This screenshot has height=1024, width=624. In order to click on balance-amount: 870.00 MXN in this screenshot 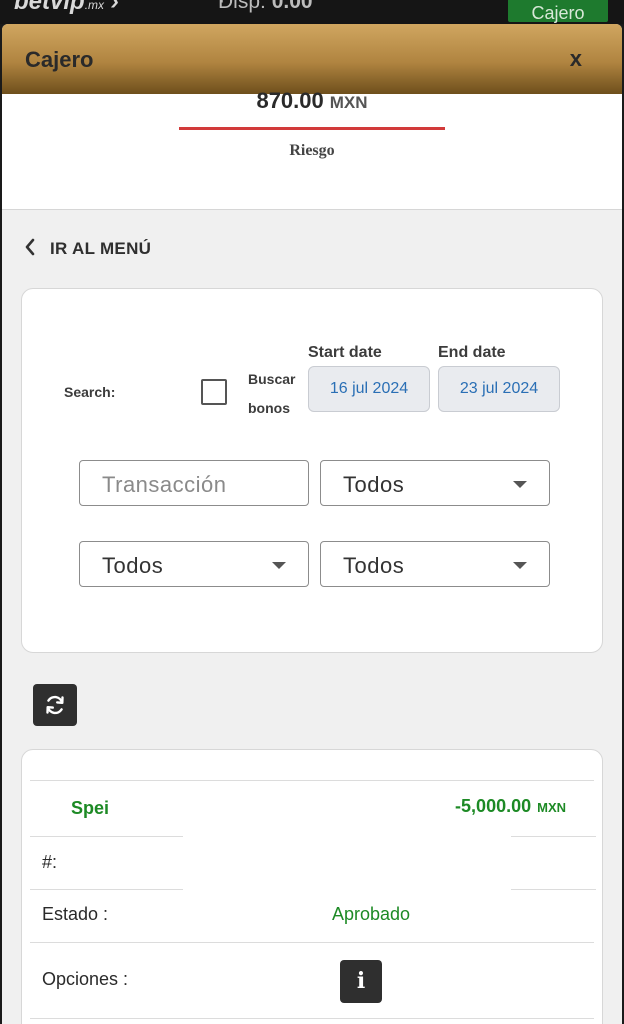, I will do `click(312, 100)`.